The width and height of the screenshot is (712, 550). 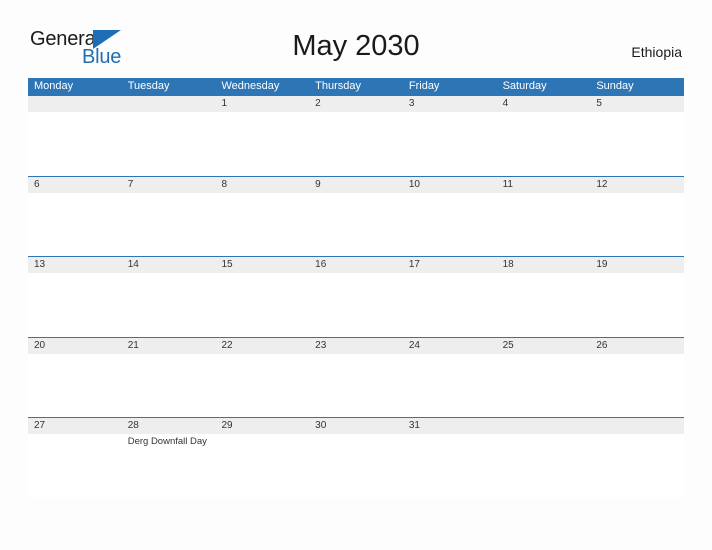 I want to click on day-cell: 9, so click(x=356, y=216).